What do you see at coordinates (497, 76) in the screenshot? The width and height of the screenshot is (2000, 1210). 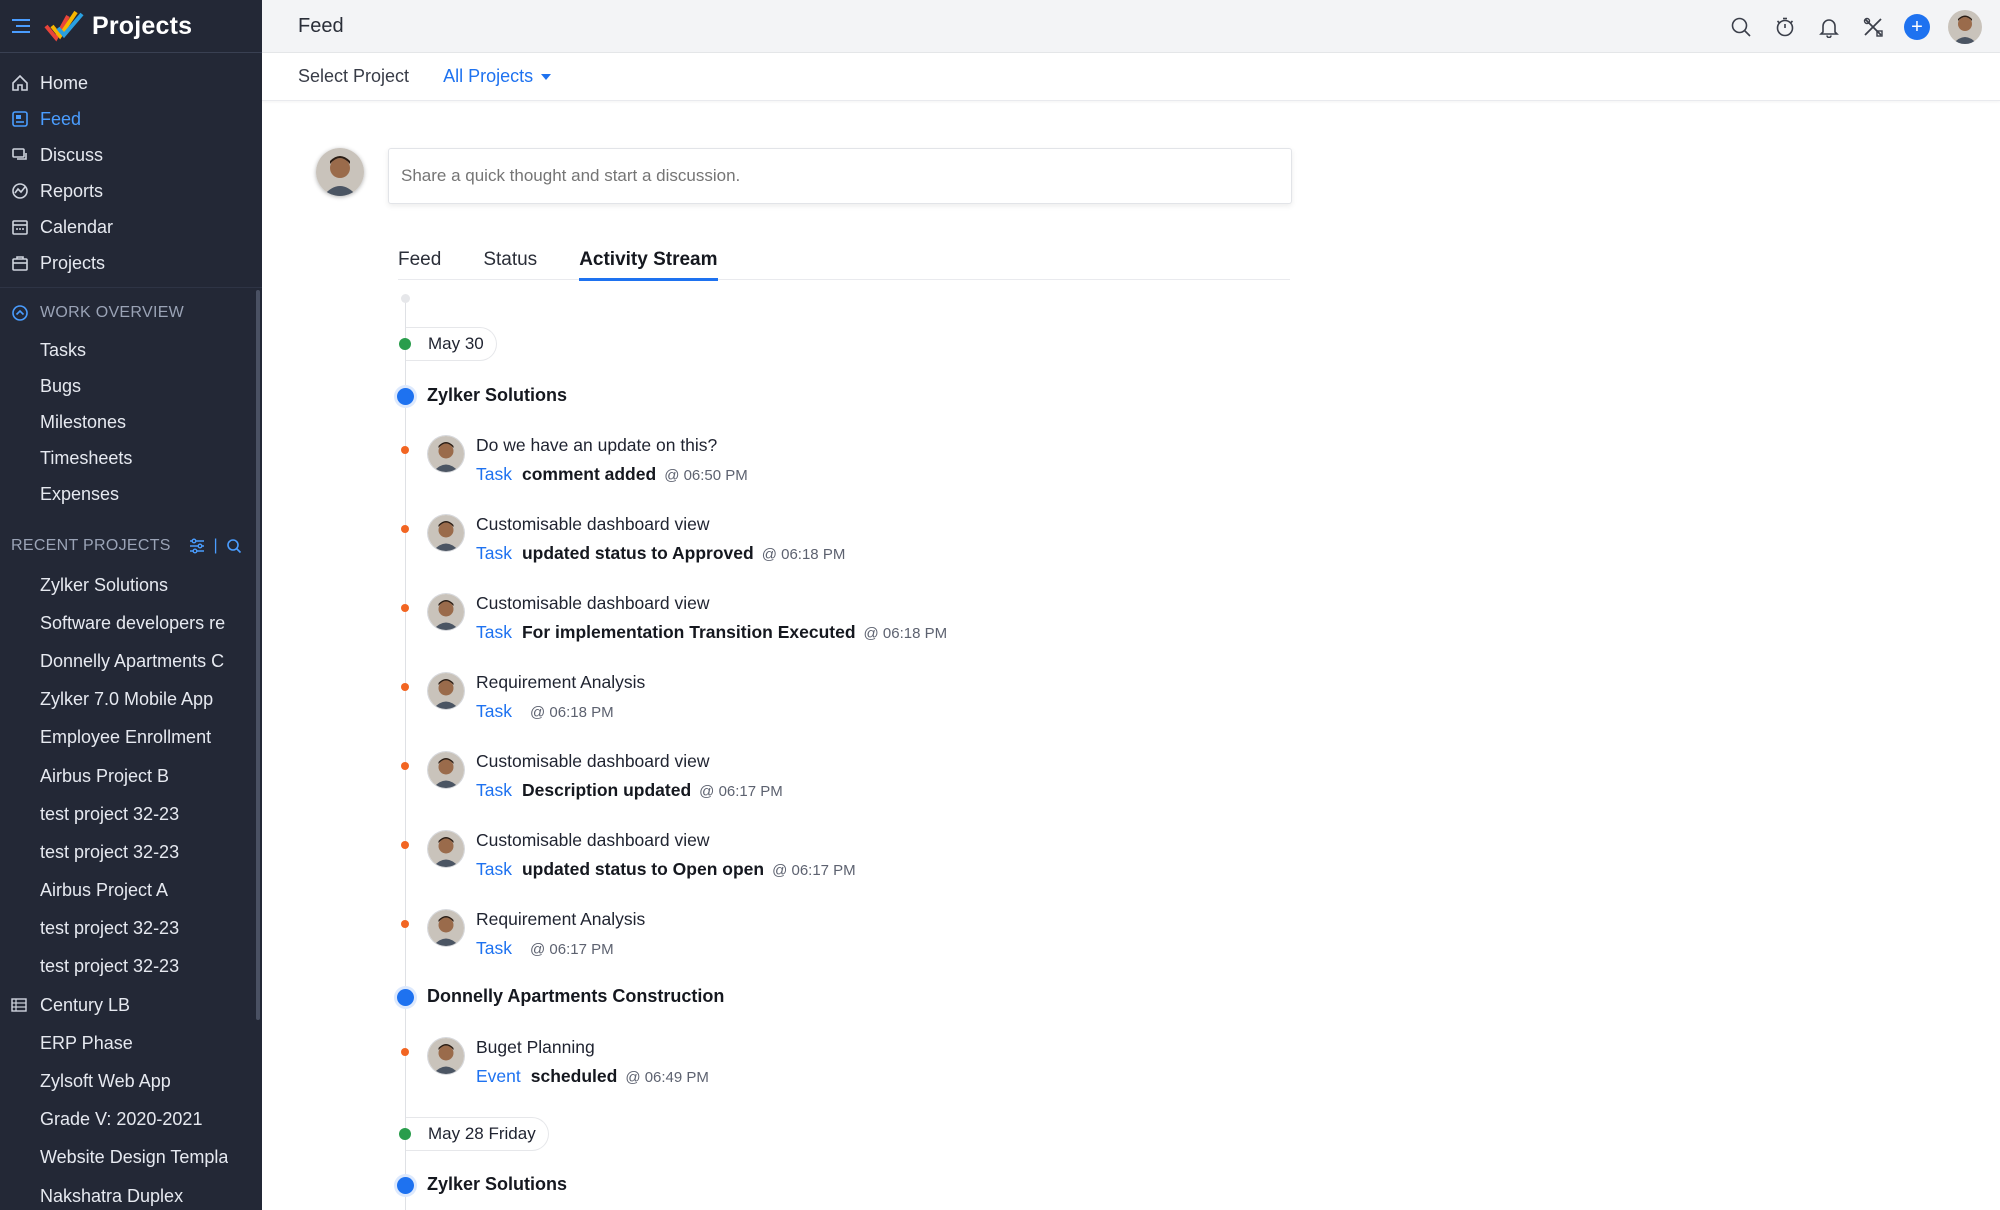 I see `project-dropdown: All Projects` at bounding box center [497, 76].